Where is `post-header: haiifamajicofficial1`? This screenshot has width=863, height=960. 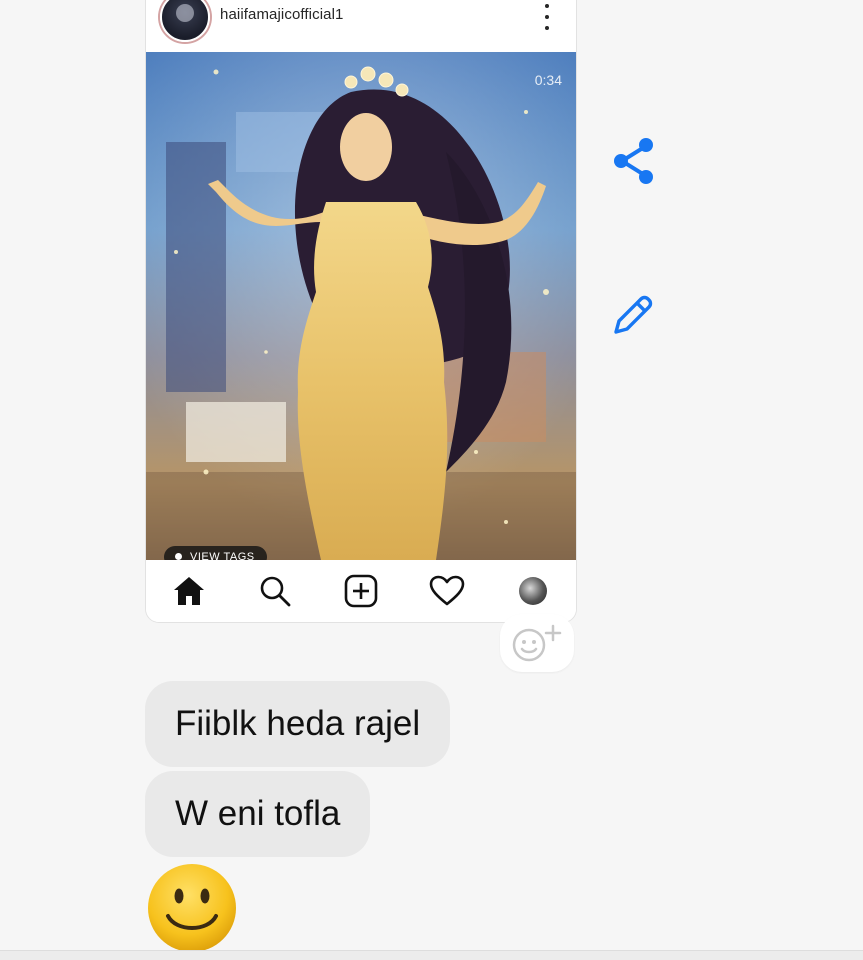
post-header: haiifamajicofficial1 is located at coordinates (361, 26).